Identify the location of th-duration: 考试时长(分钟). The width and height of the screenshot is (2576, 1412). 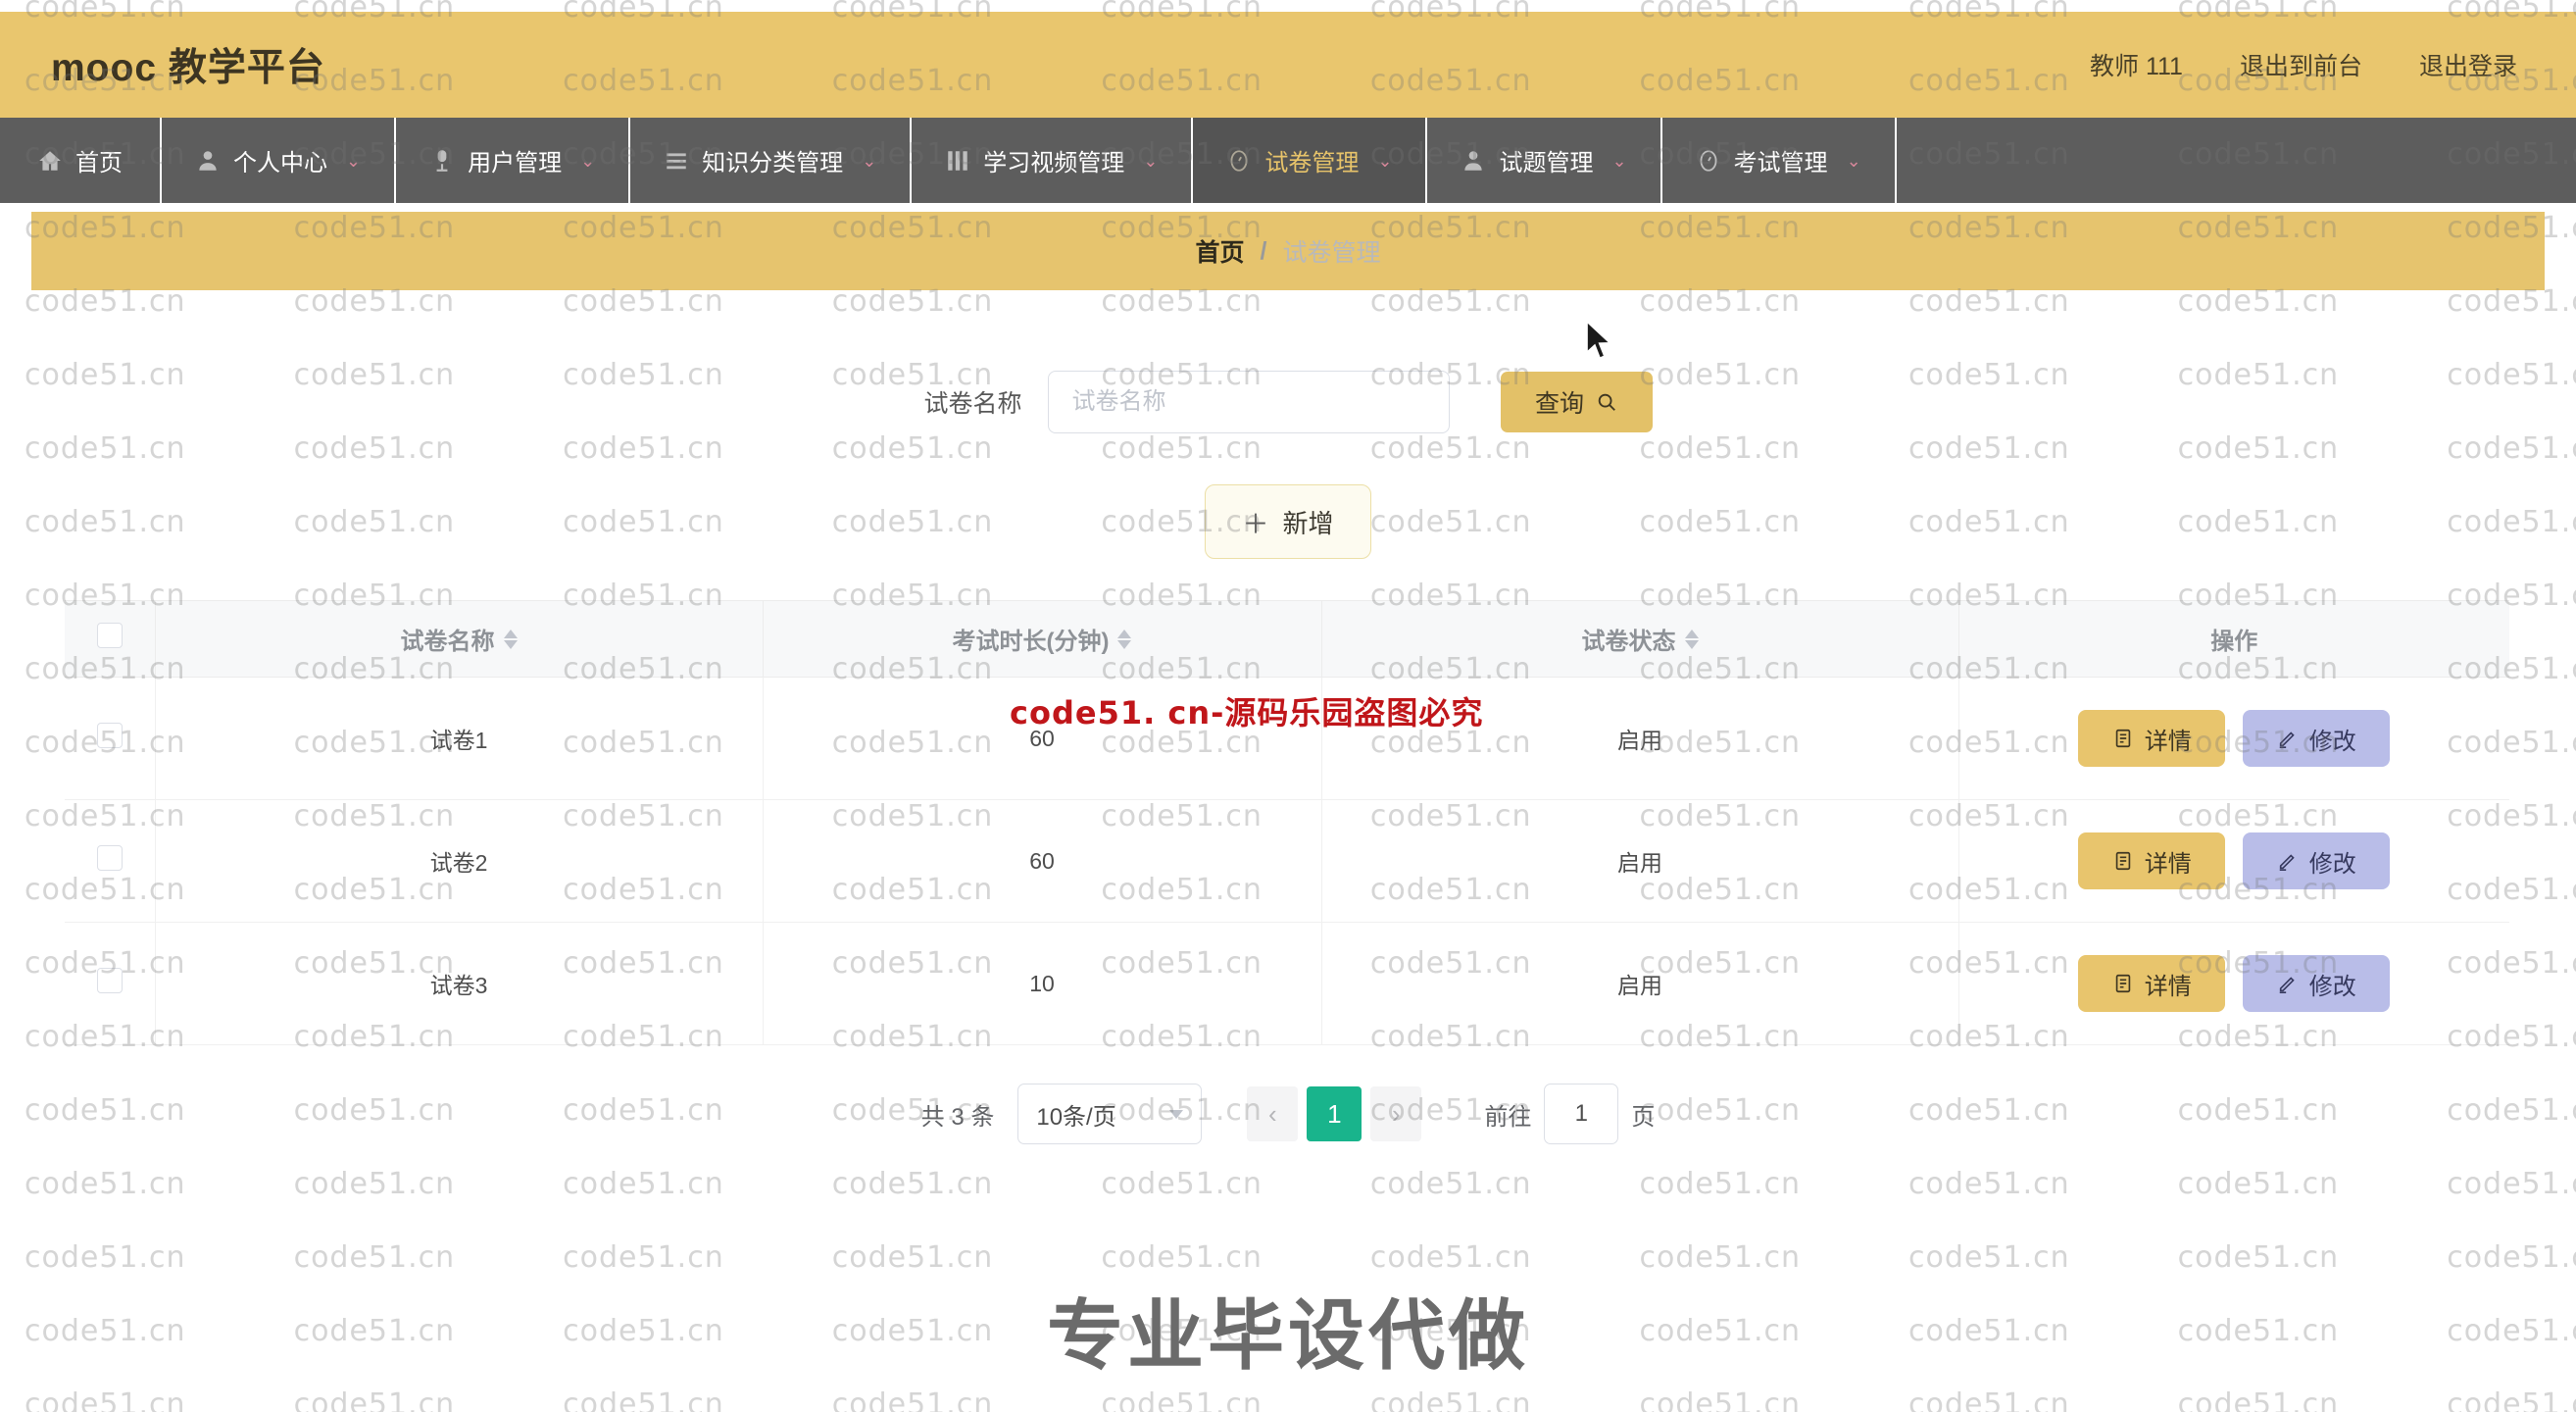
(1042, 639).